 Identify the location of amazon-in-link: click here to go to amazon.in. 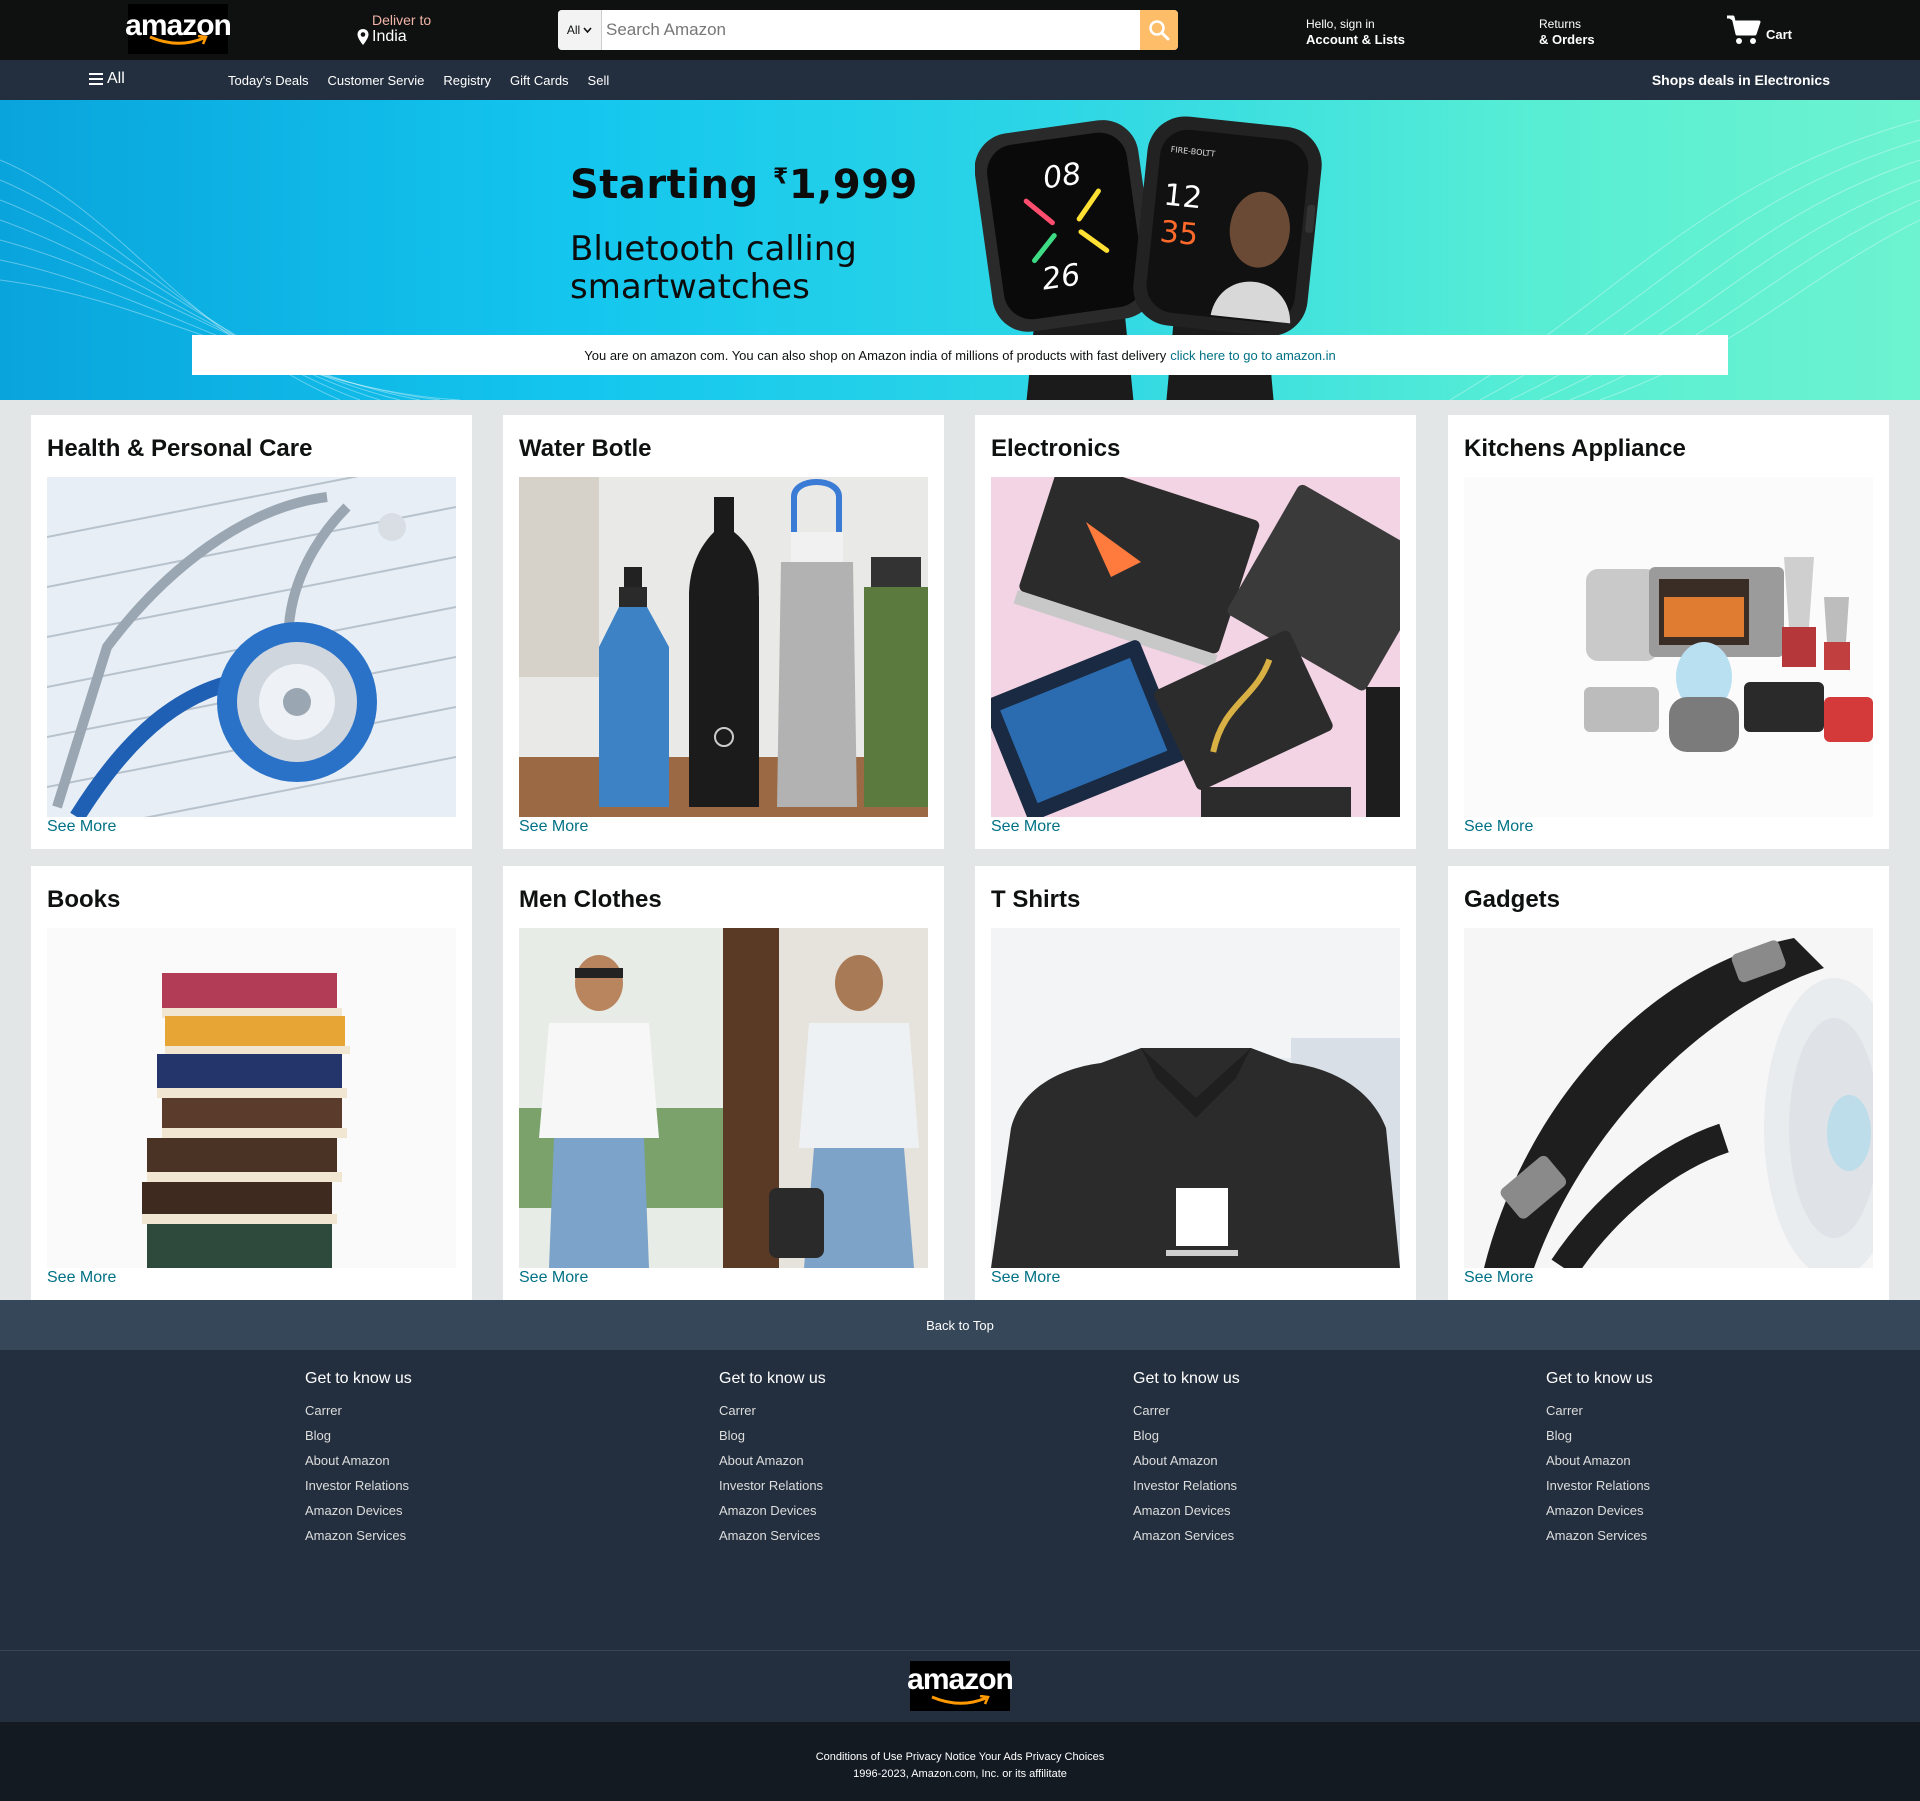
(1252, 355).